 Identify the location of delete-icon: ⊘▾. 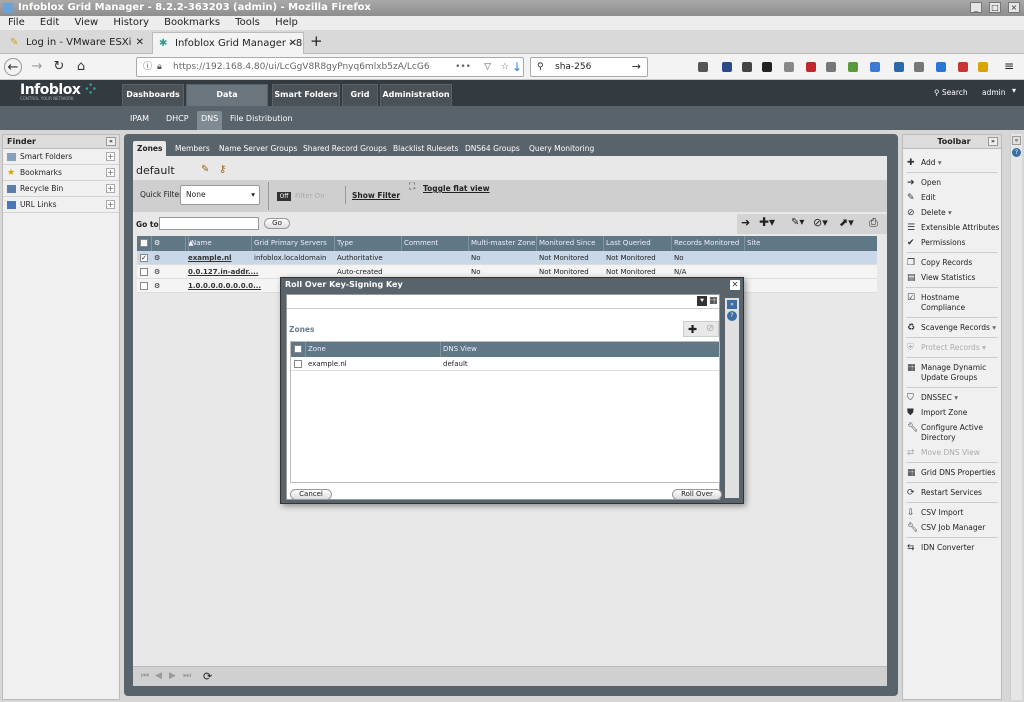
(820, 222).